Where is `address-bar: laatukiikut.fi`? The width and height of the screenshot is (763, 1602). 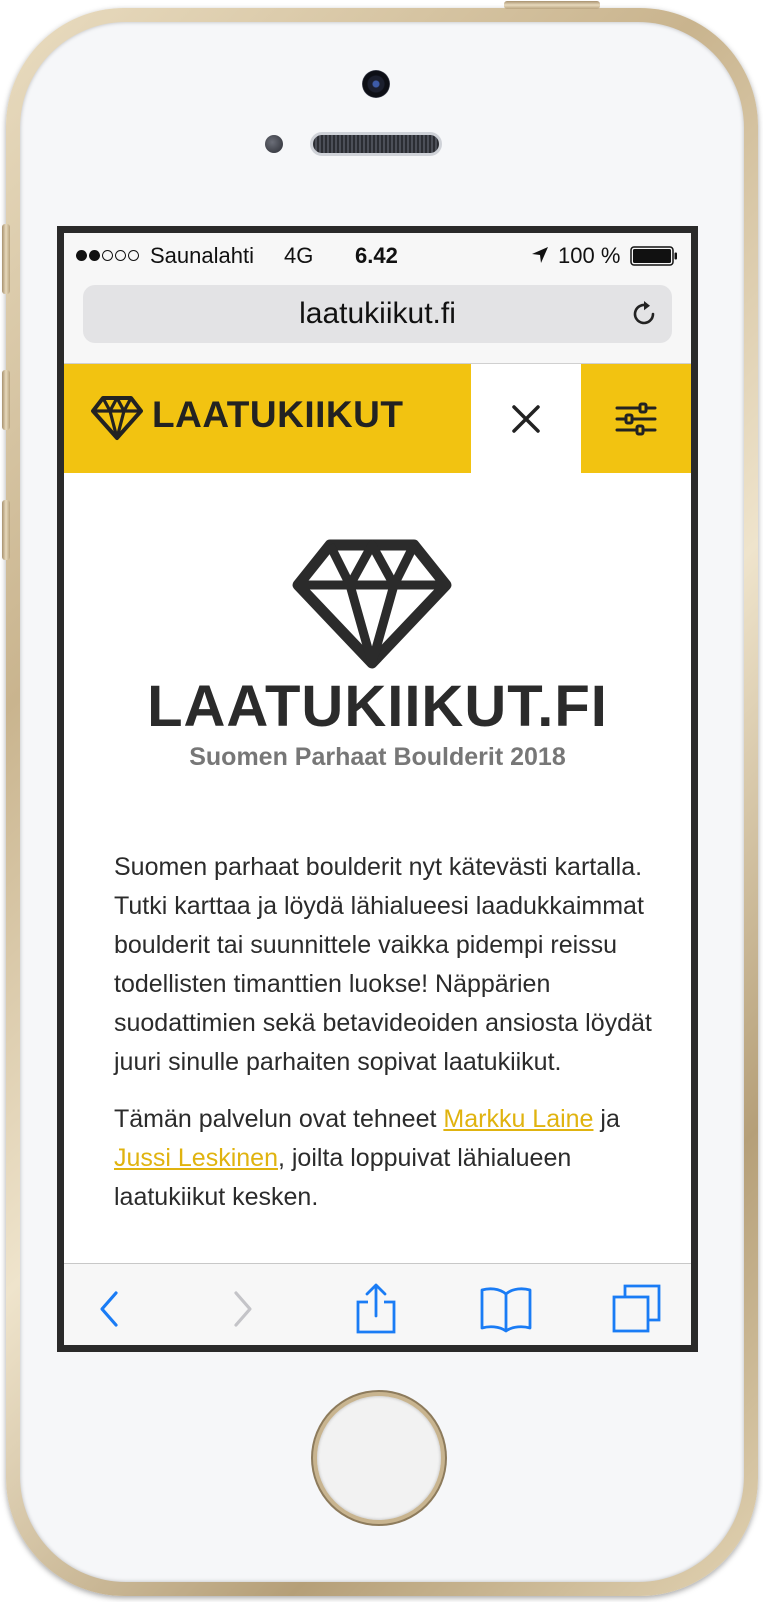
address-bar: laatukiikut.fi is located at coordinates (377, 314).